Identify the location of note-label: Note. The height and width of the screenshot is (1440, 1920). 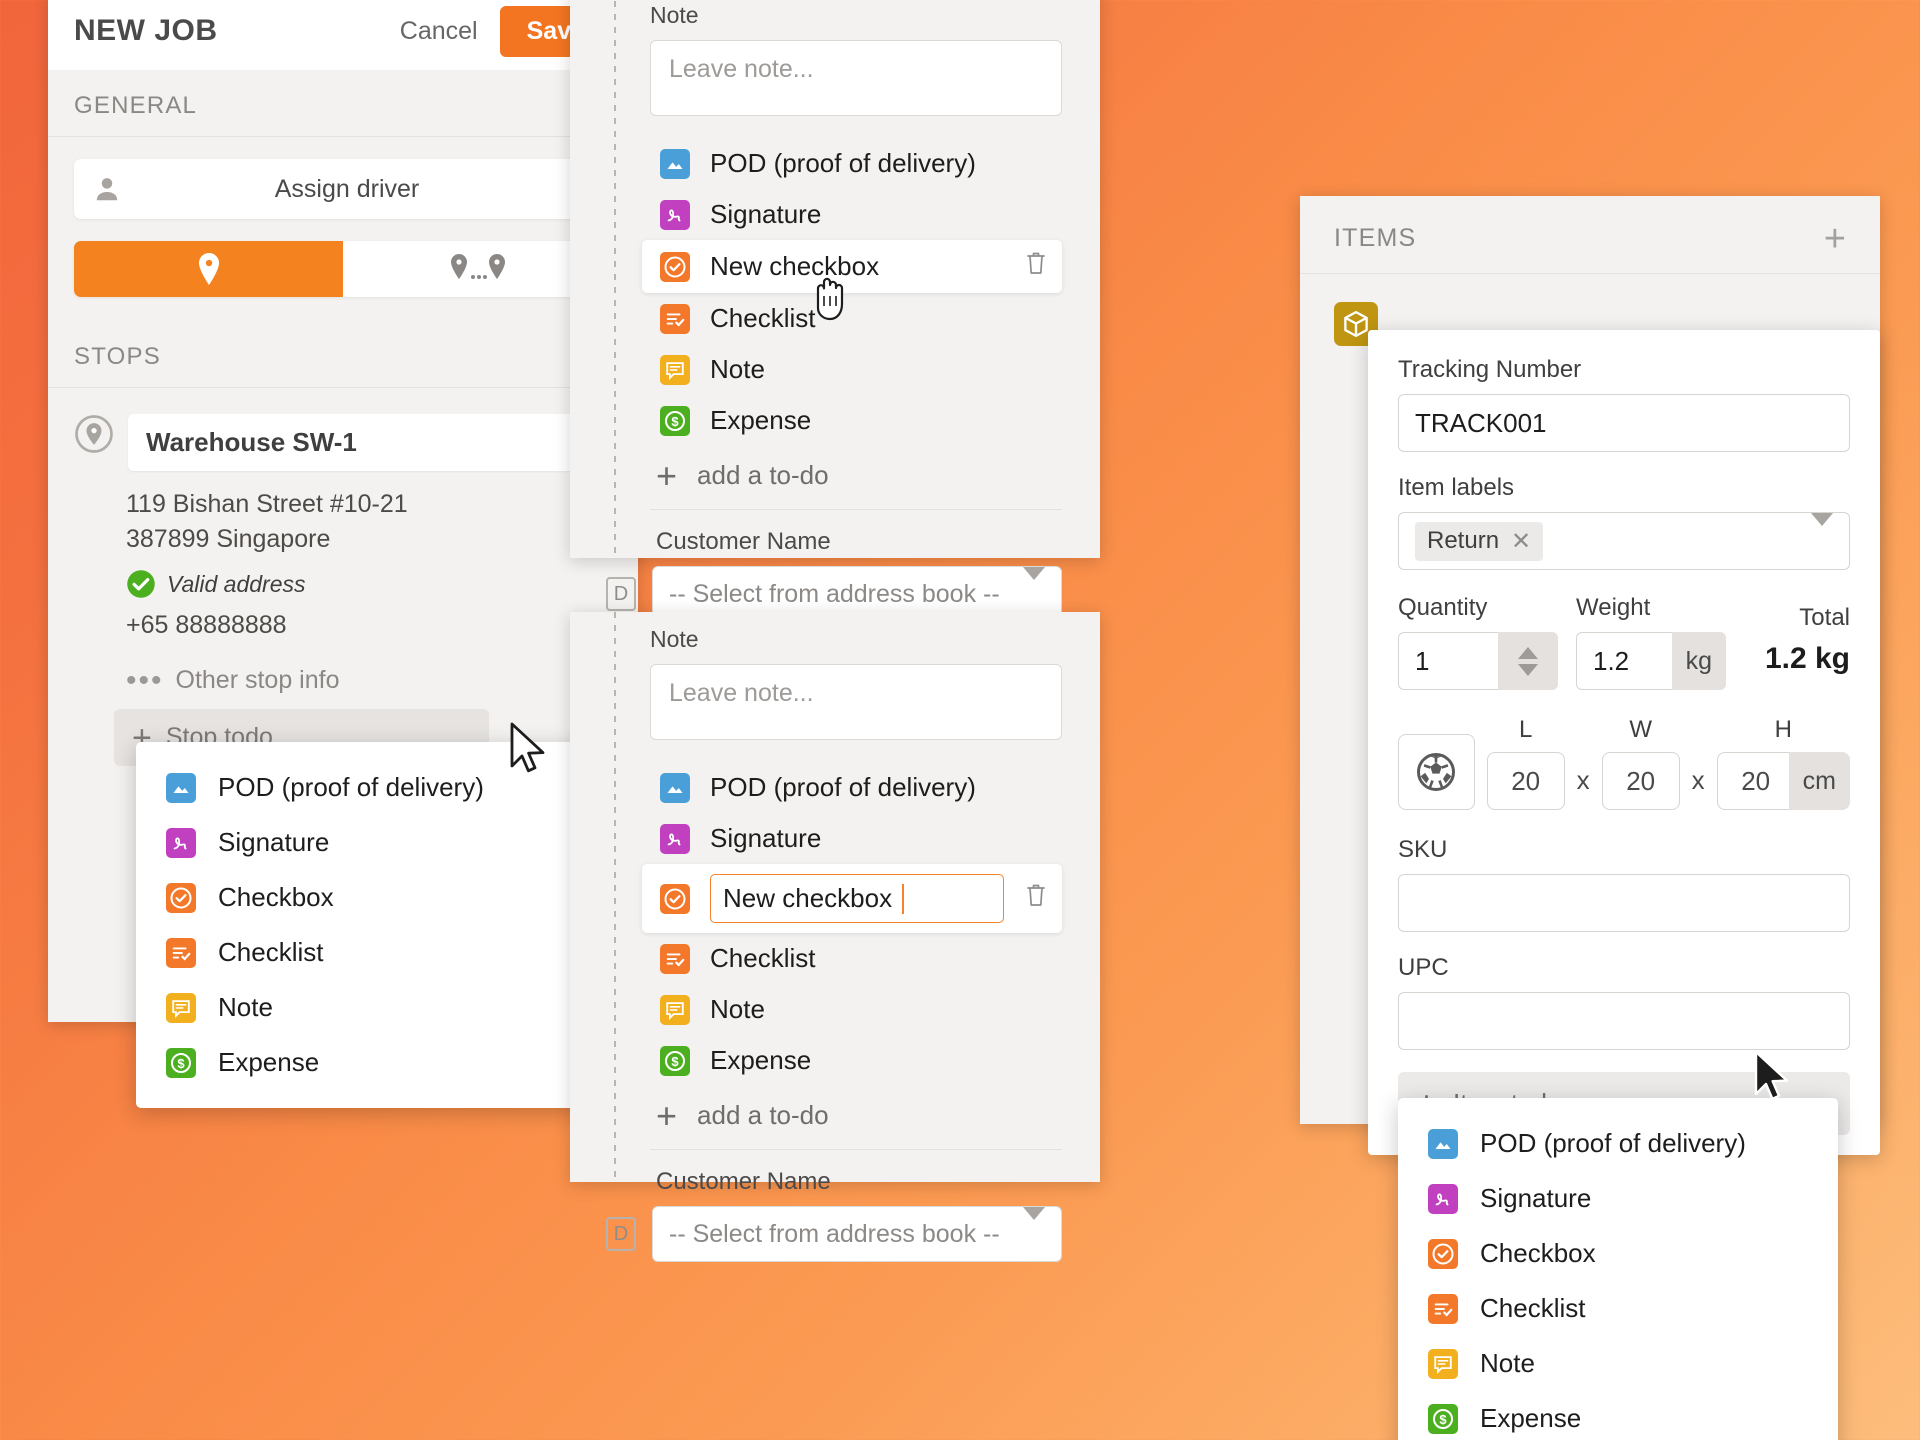
(674, 639).